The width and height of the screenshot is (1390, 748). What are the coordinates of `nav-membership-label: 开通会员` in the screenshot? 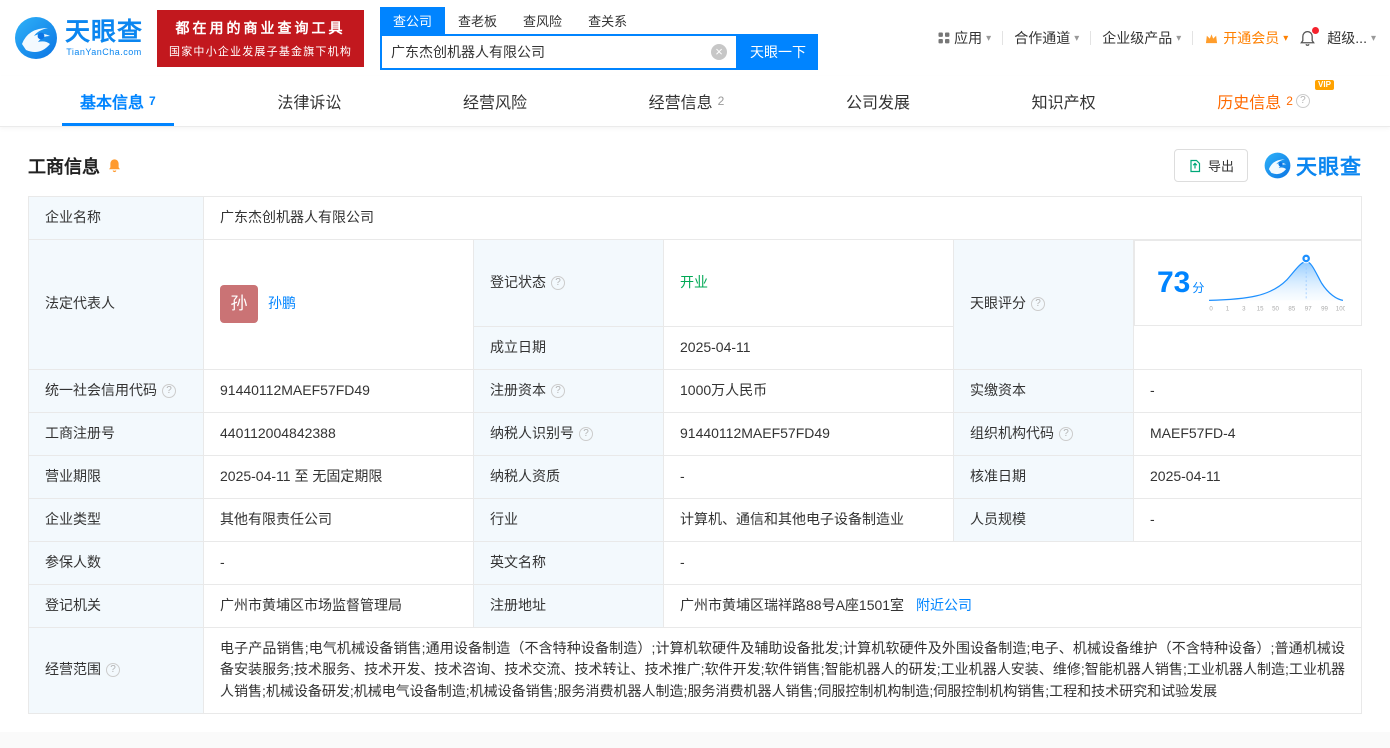 It's located at (1251, 38).